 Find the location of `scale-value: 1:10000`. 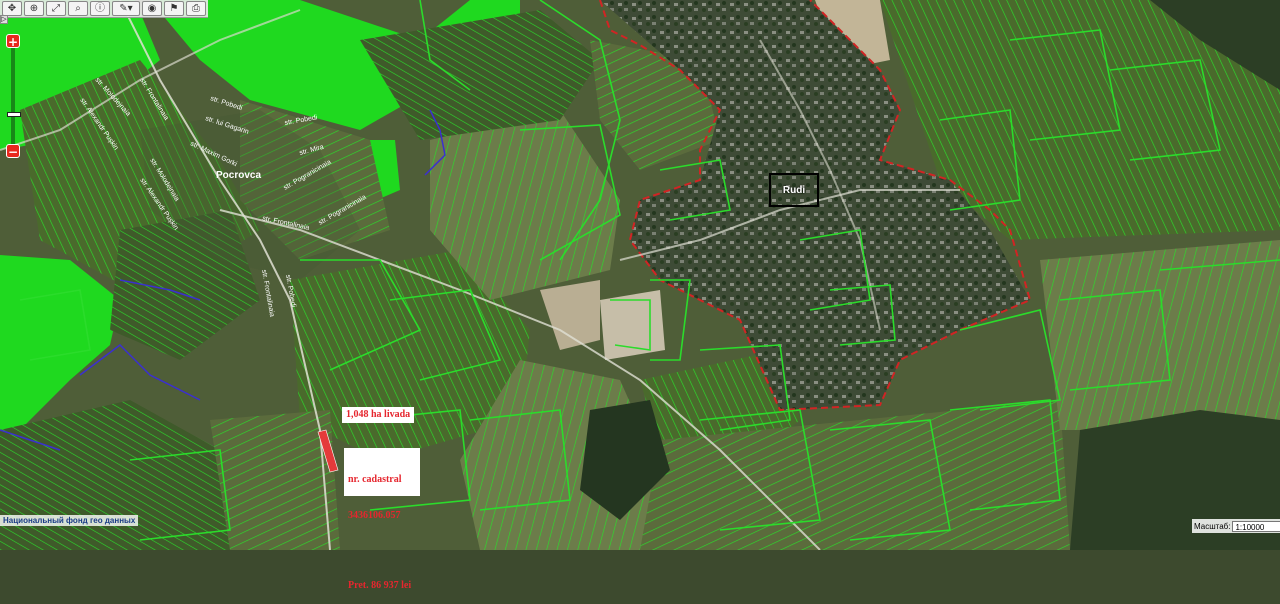

scale-value: 1:10000 is located at coordinates (1250, 527).